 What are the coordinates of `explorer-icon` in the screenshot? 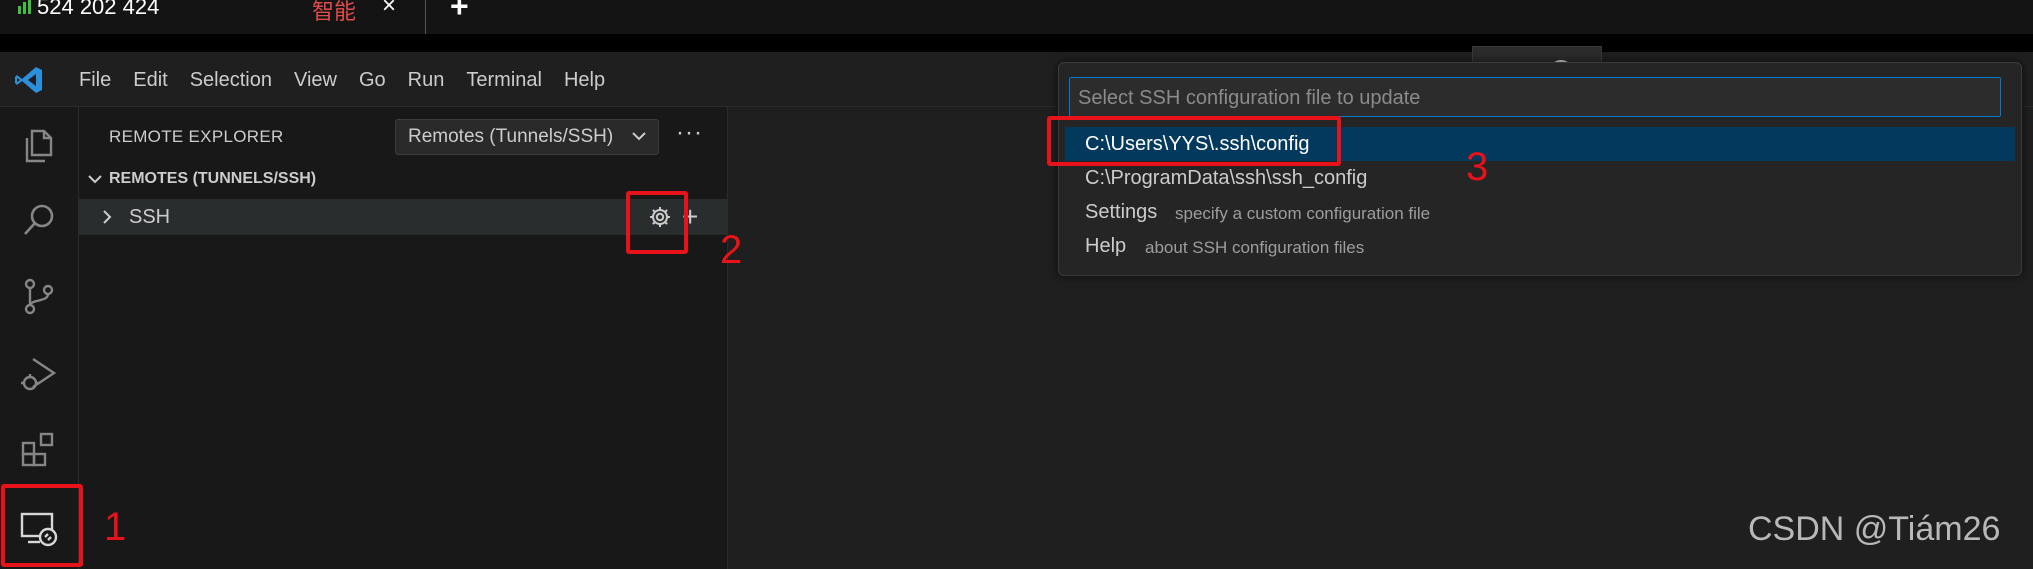 It's located at (39, 146).